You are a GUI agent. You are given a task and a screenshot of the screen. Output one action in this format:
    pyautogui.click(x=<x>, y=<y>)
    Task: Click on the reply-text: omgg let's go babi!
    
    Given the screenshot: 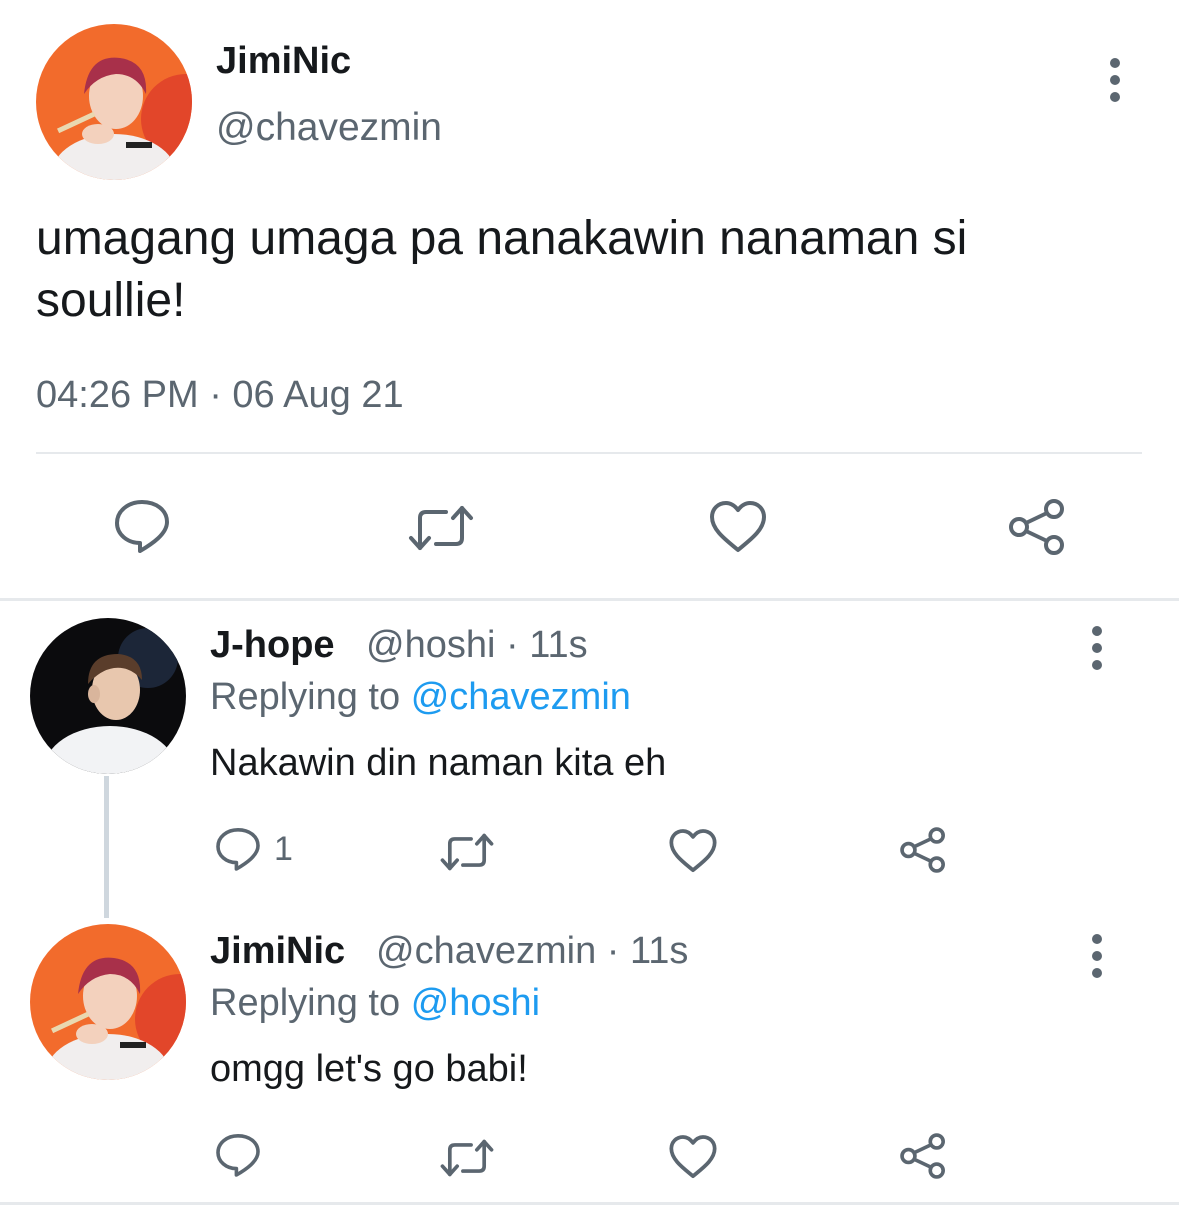 What is the action you would take?
    pyautogui.click(x=369, y=1069)
    